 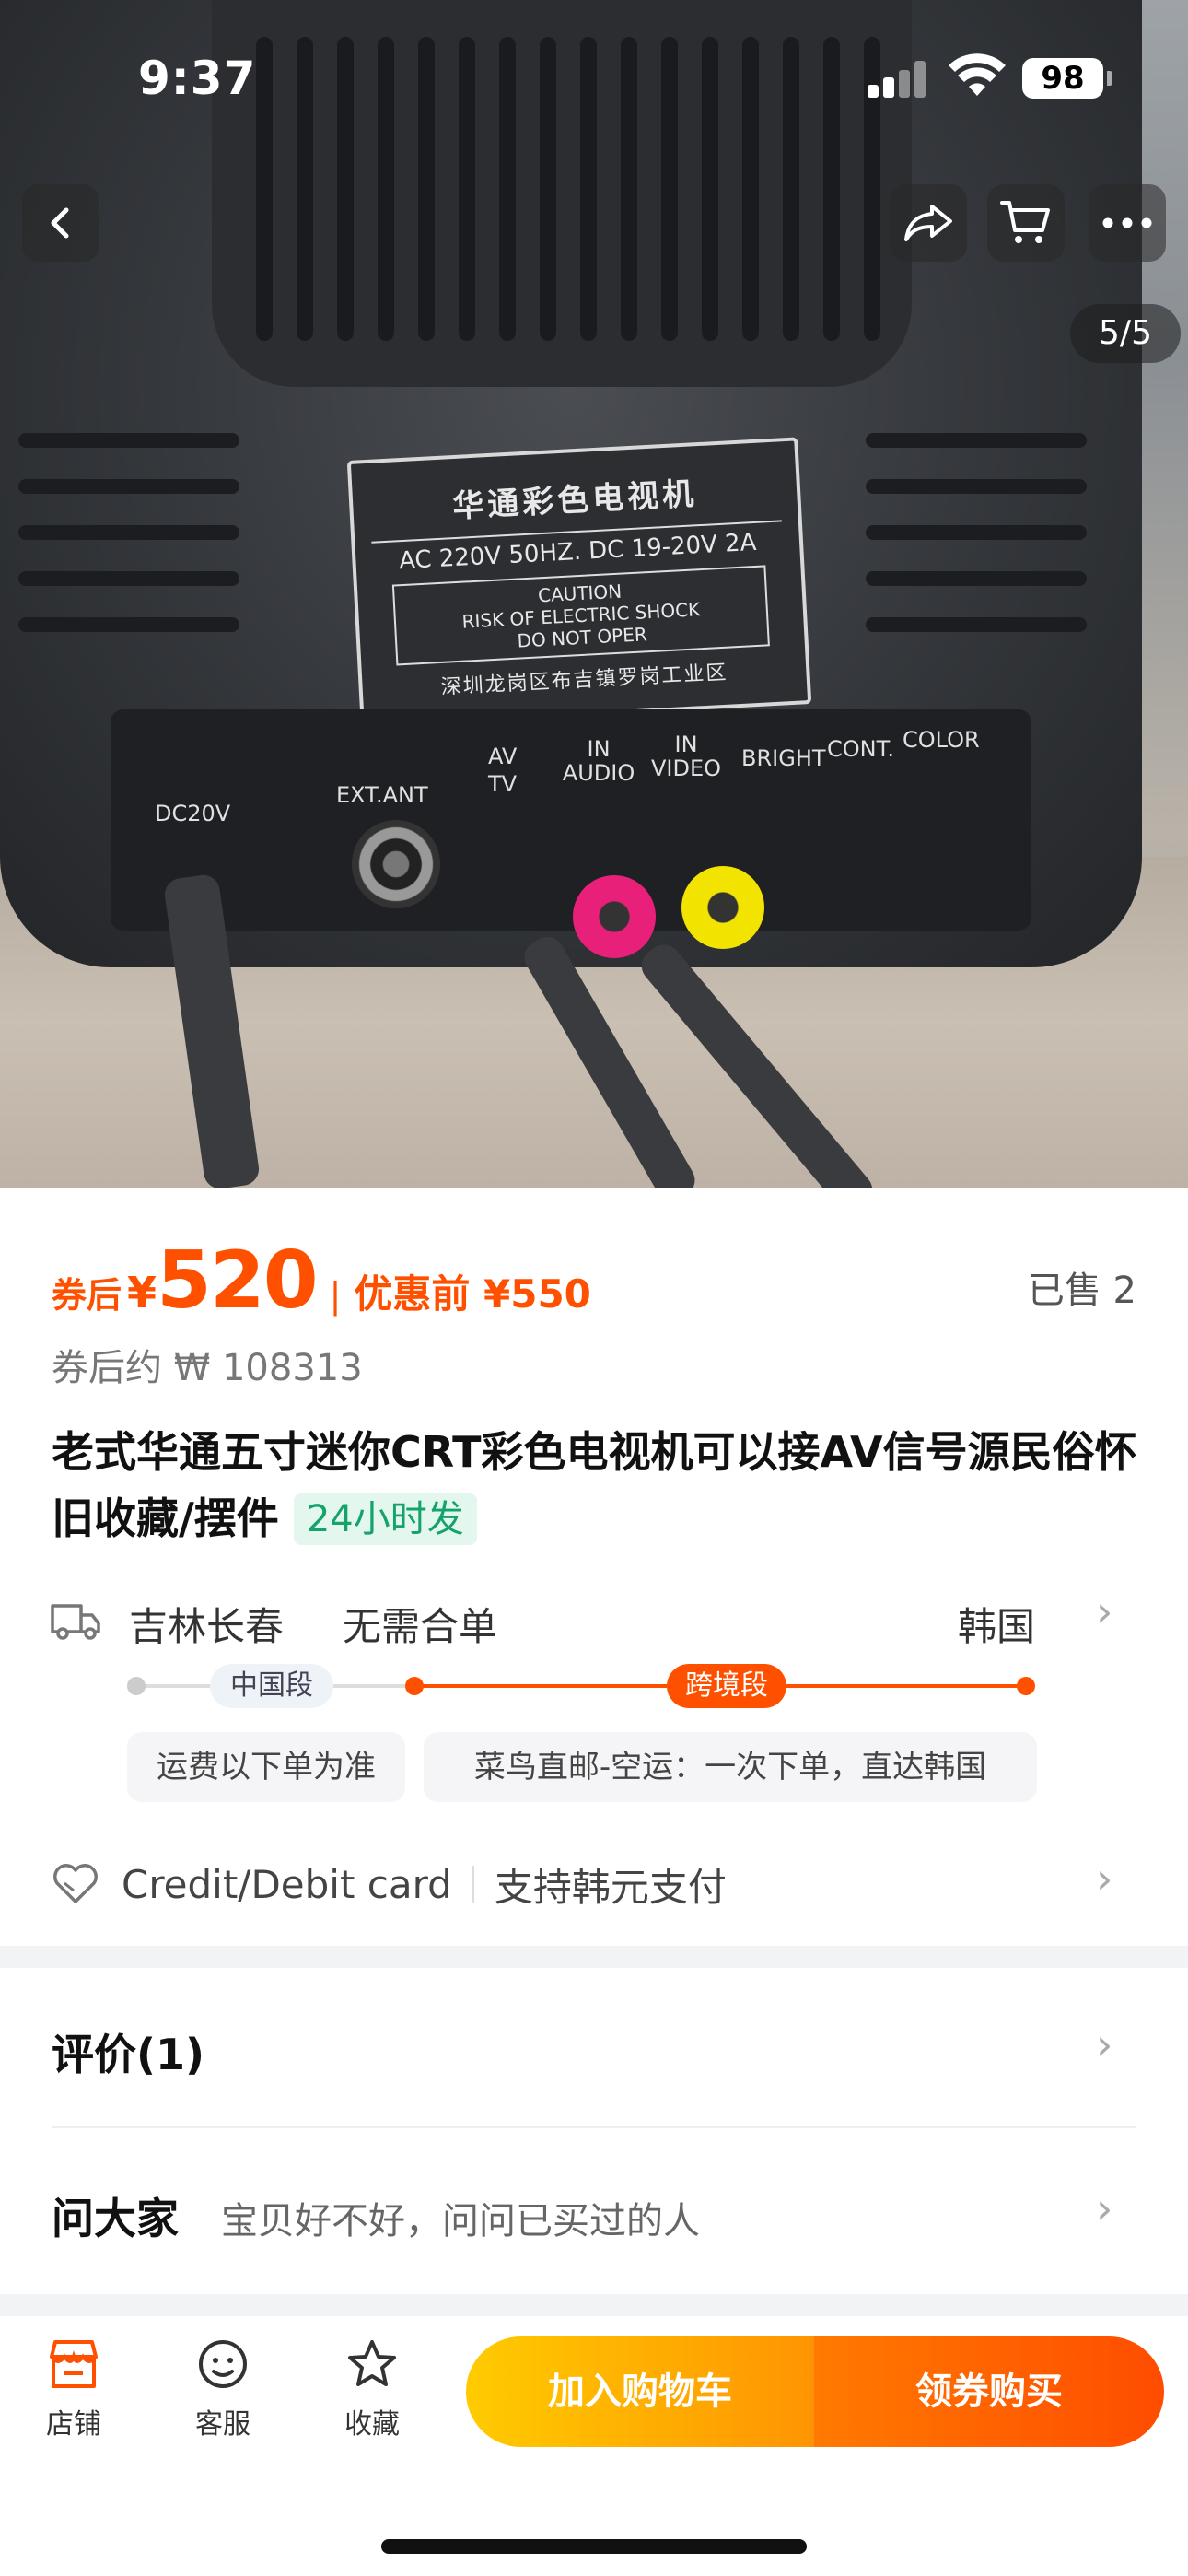 I want to click on price-label: 券后, so click(x=87, y=1295).